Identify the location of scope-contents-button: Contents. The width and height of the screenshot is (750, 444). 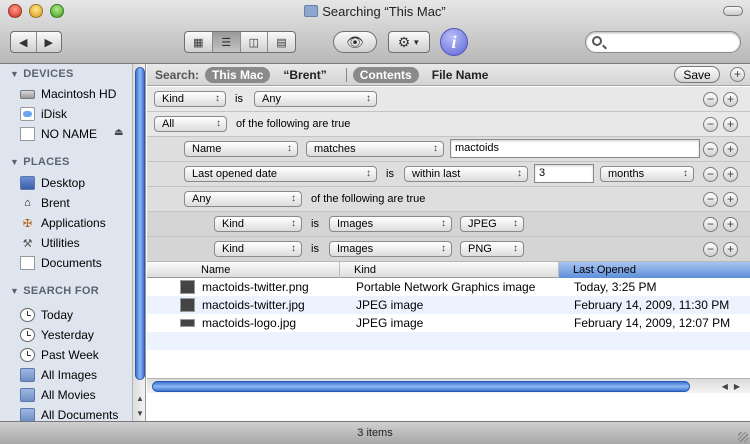
(385, 74).